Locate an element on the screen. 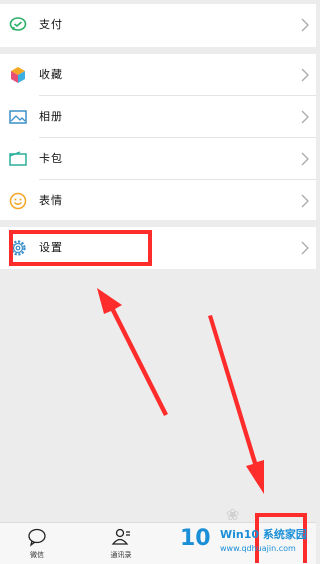 The height and width of the screenshot is (564, 320). arrow-to-settings is located at coordinates (132, 352).